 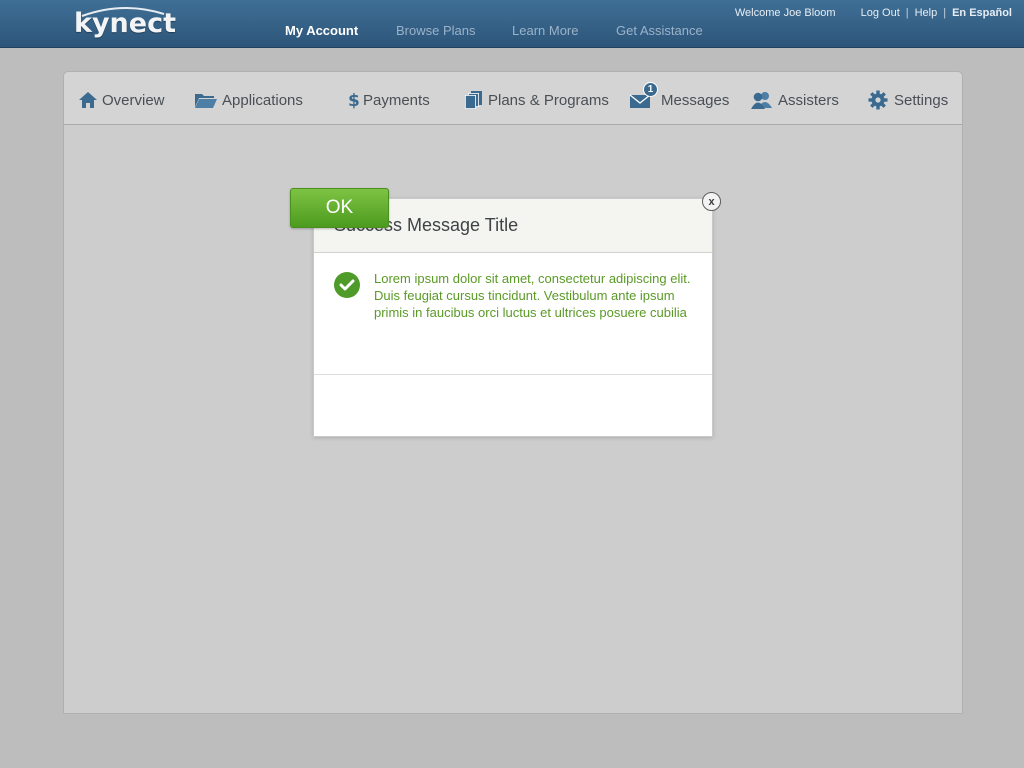 What do you see at coordinates (711, 201) in the screenshot?
I see `close-icon: x` at bounding box center [711, 201].